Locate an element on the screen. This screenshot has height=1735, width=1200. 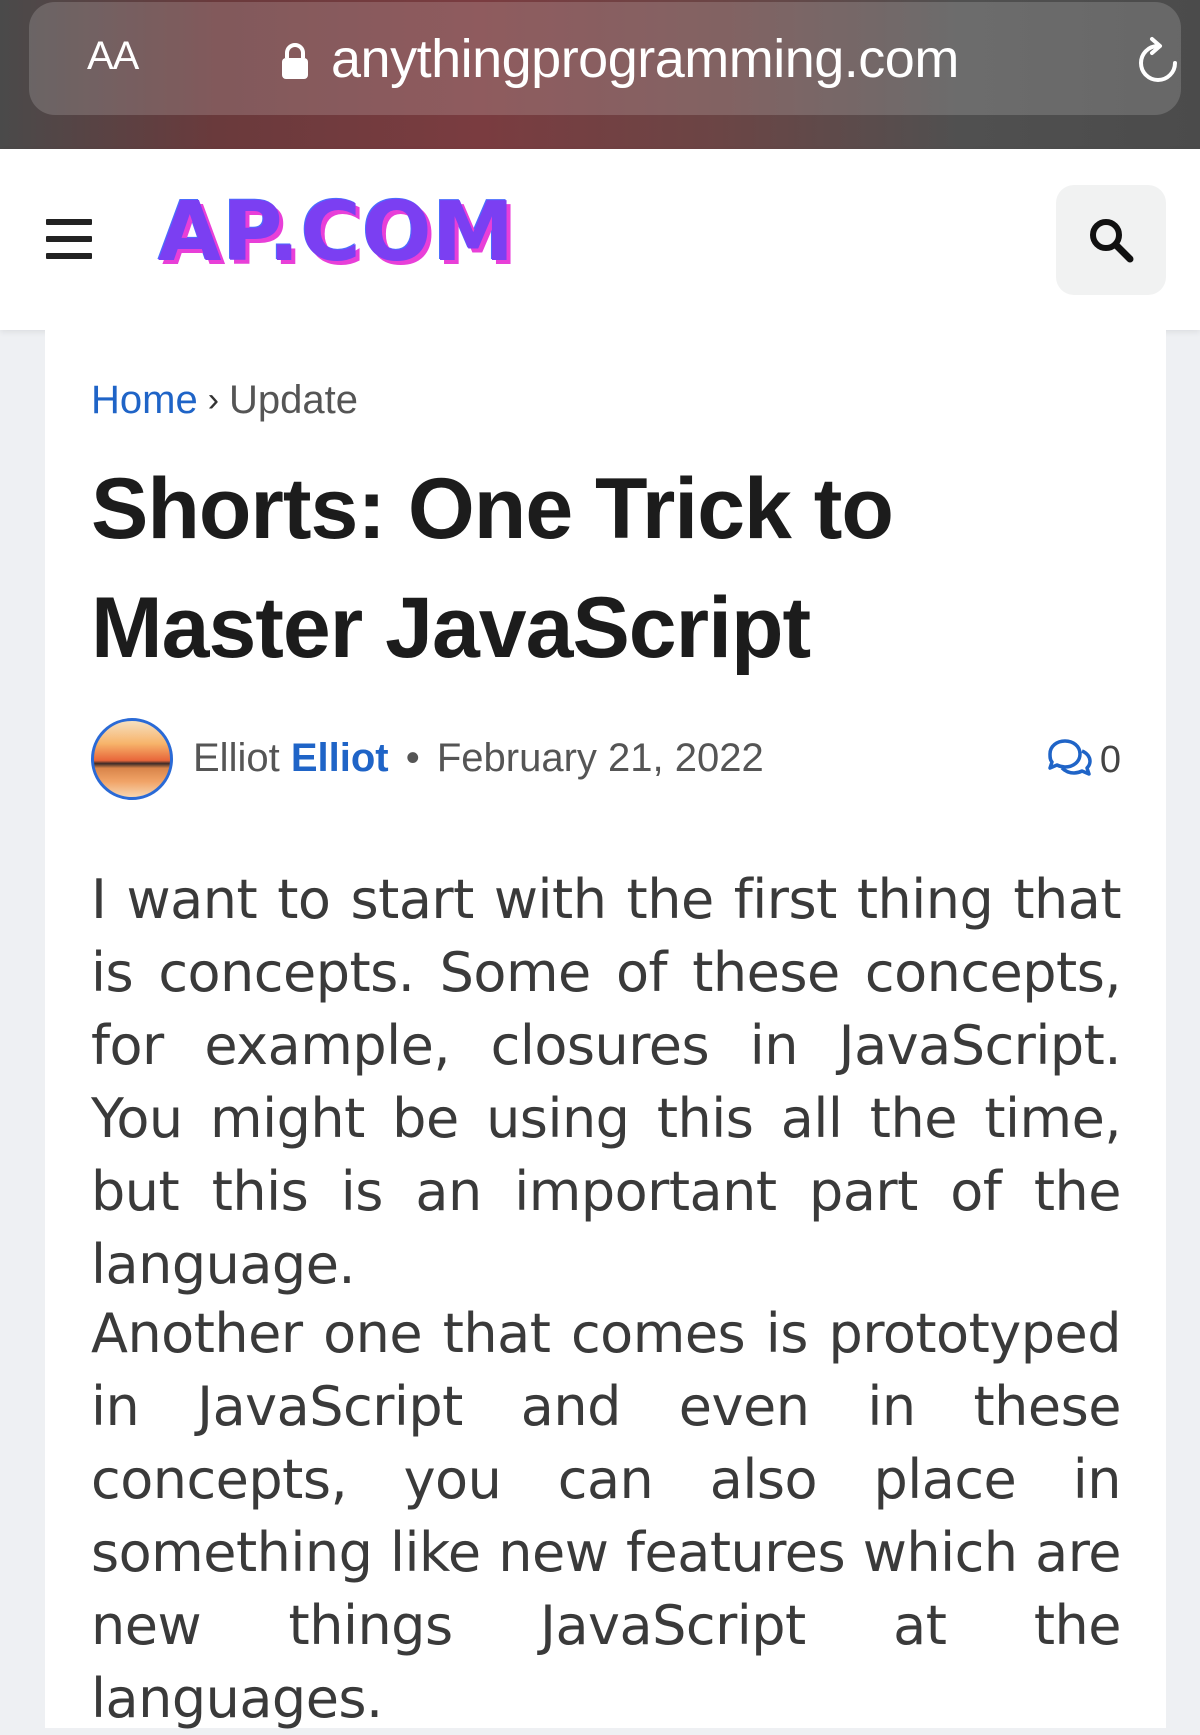
comments-link: 0 is located at coordinates (1083, 760).